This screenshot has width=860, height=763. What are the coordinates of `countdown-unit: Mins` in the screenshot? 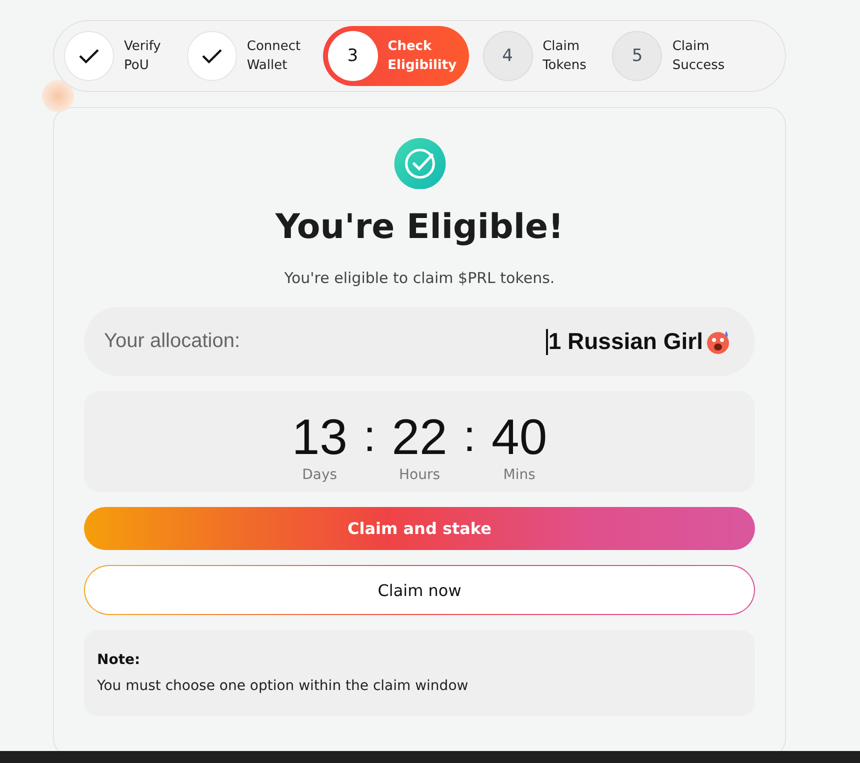 It's located at (519, 474).